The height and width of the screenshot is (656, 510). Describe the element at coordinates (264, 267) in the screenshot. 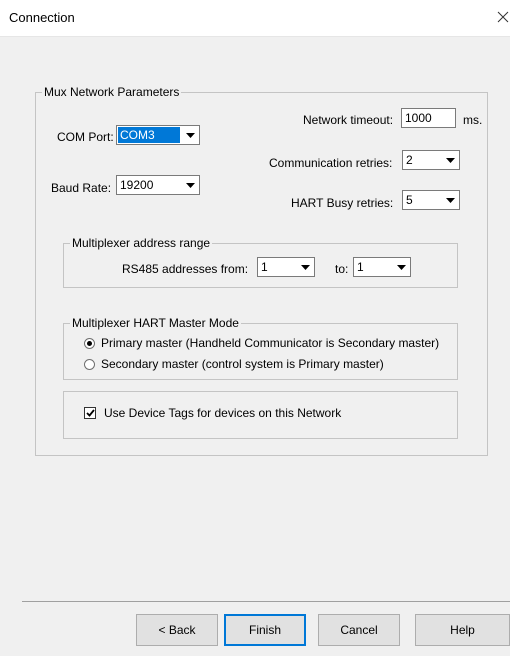

I see `rs485-from-value: 1` at that location.